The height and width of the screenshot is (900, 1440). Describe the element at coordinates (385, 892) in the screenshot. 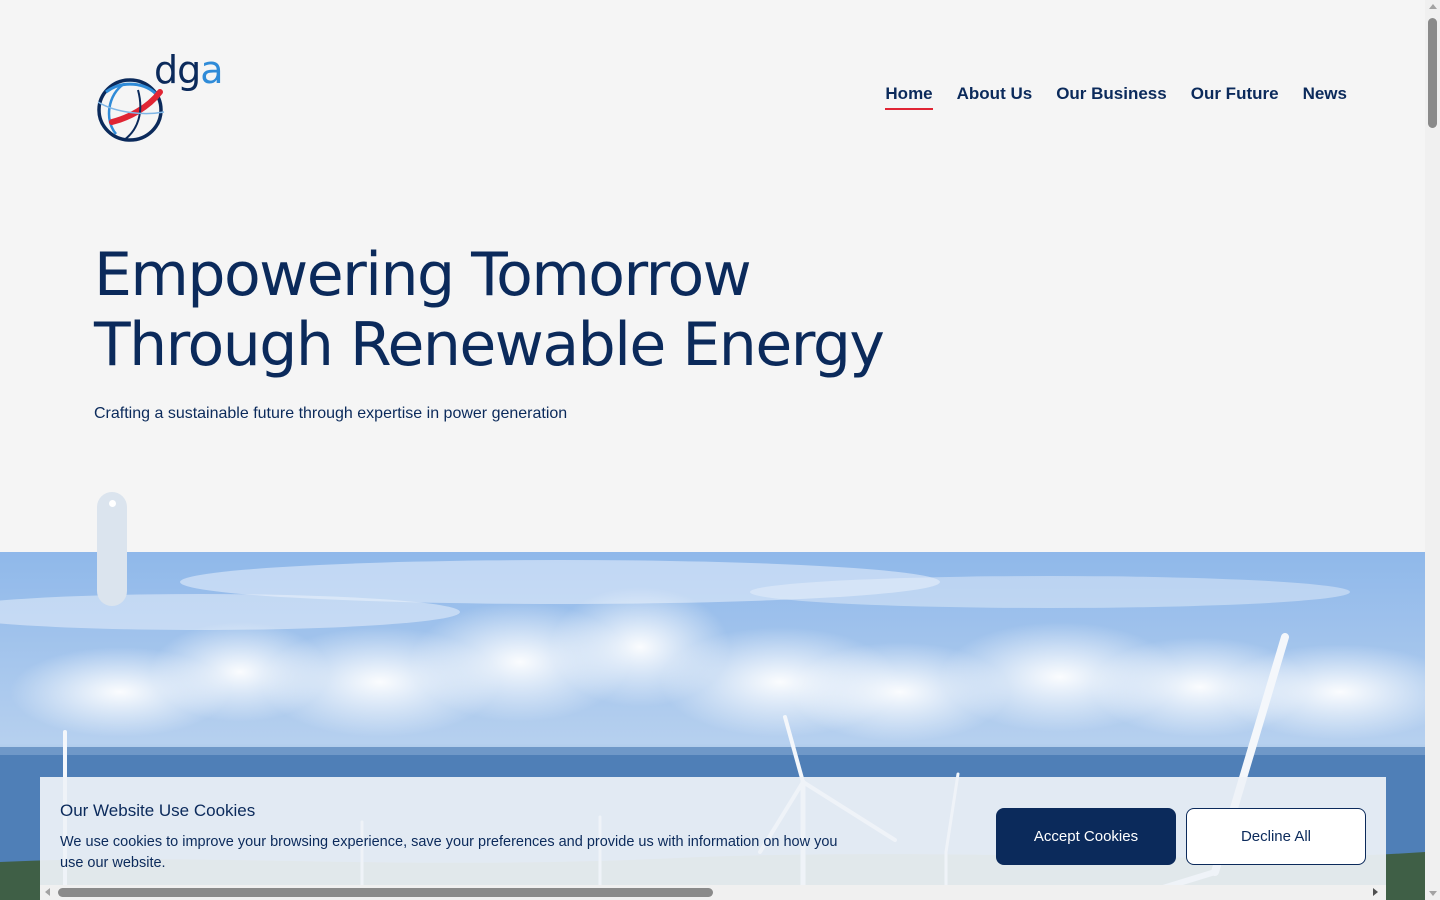

I see `horizontal-scrollbar-thumb` at that location.